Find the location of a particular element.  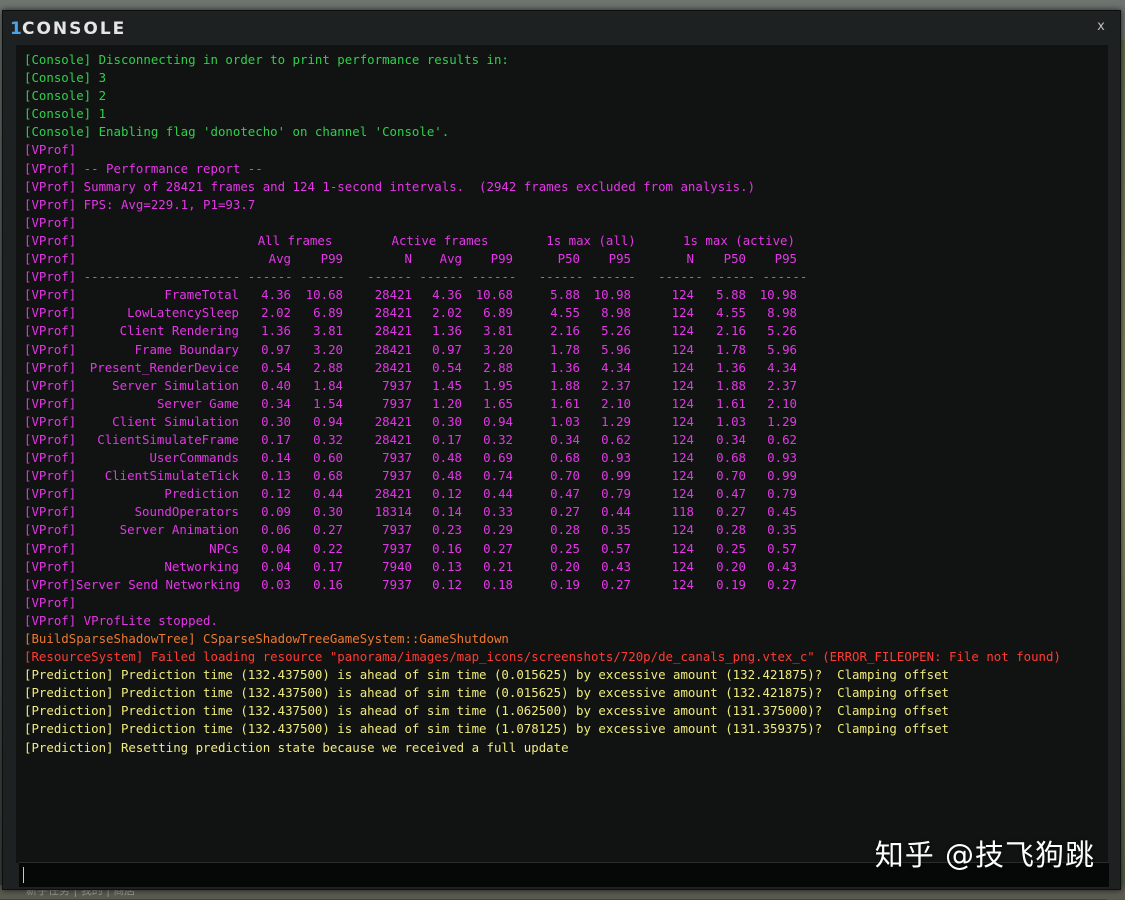

perf-cell-max-all-p95: 0.79 is located at coordinates (616, 494).